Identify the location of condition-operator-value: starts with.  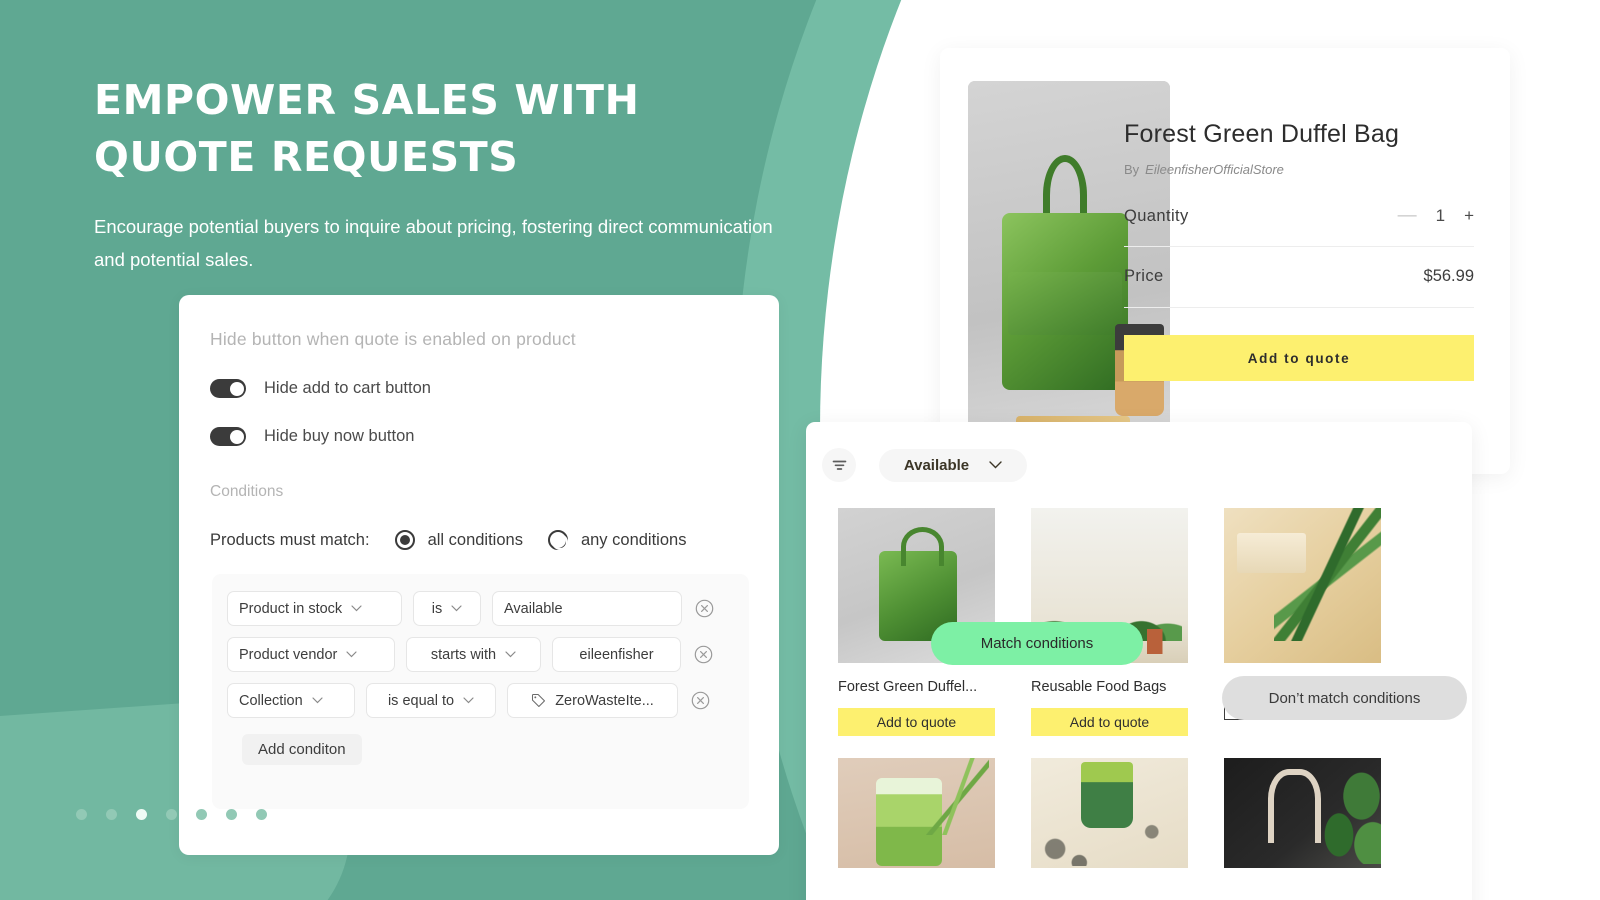
(463, 654).